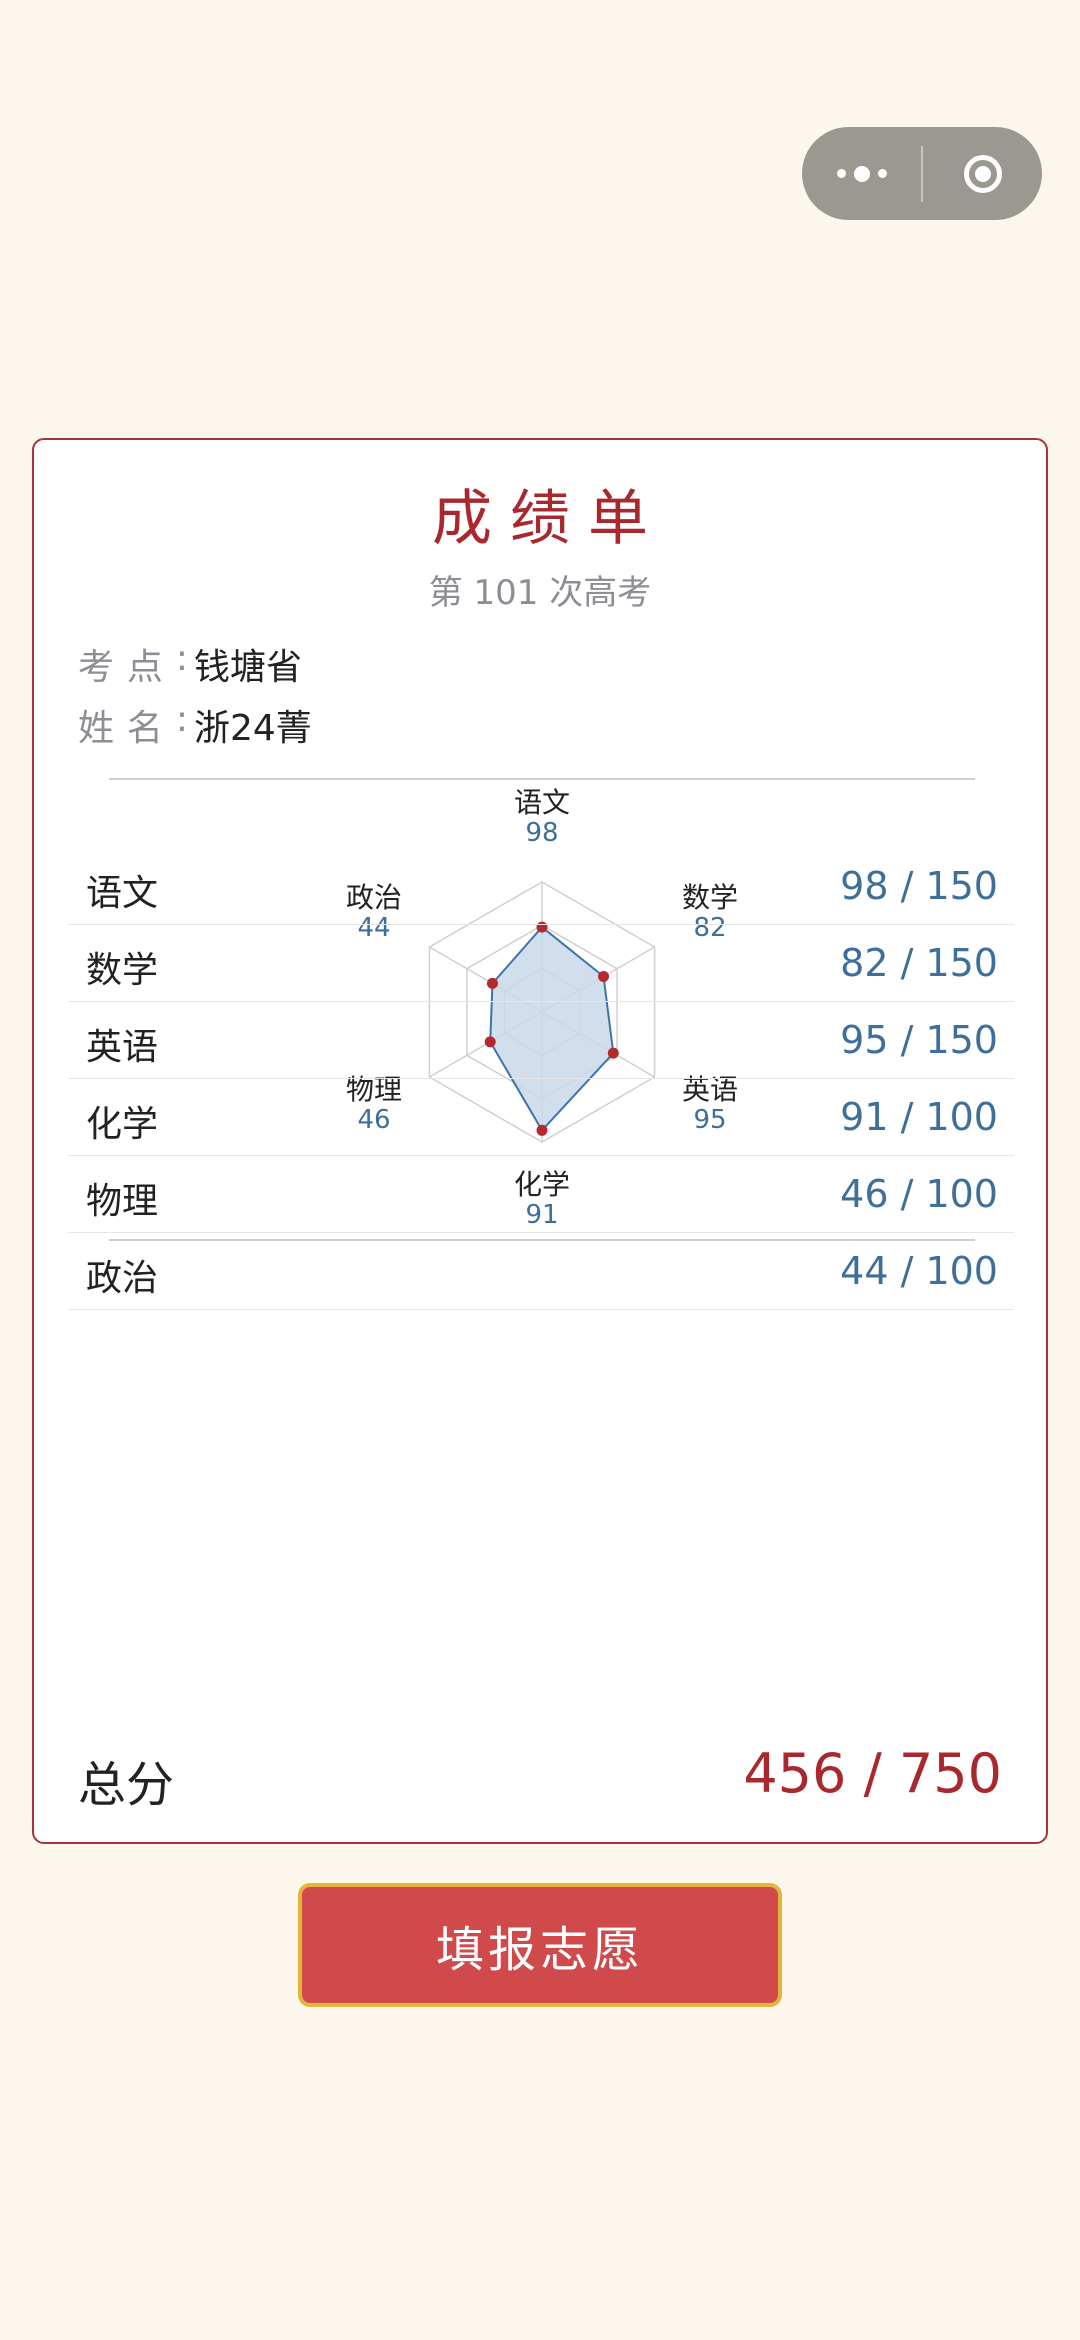 Image resolution: width=1080 pixels, height=2340 pixels. What do you see at coordinates (122, 893) in the screenshot?
I see `subject-name: 语文` at bounding box center [122, 893].